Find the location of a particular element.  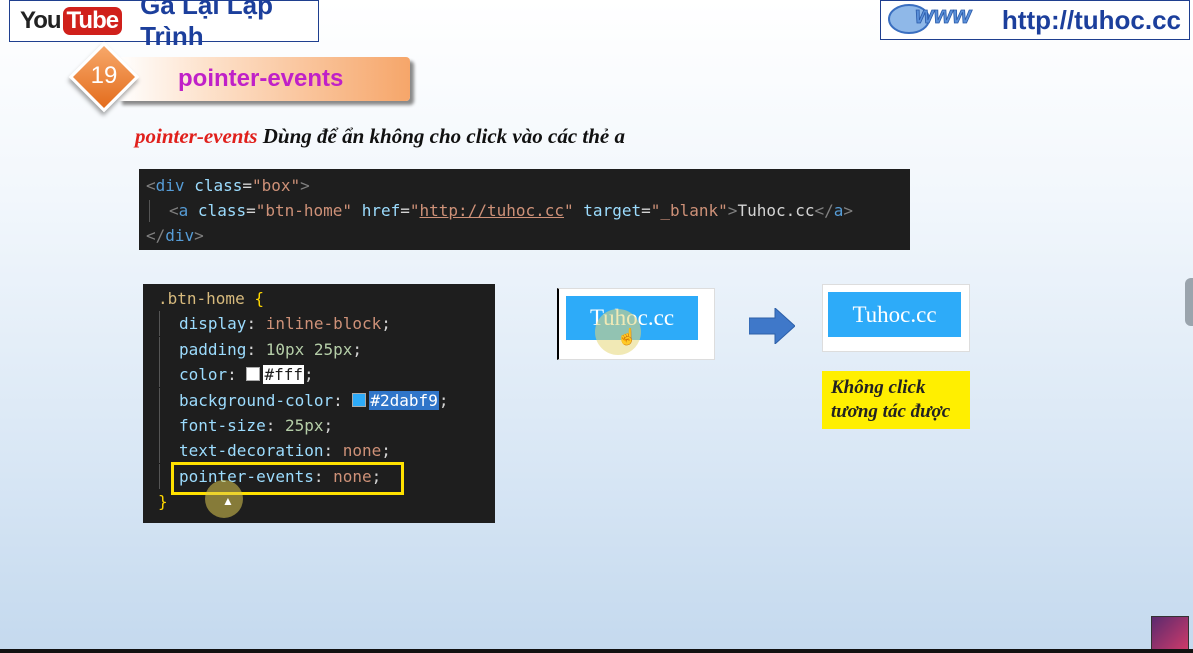

demo-before-panel: Tuhoc.cc ☝ is located at coordinates (636, 324).